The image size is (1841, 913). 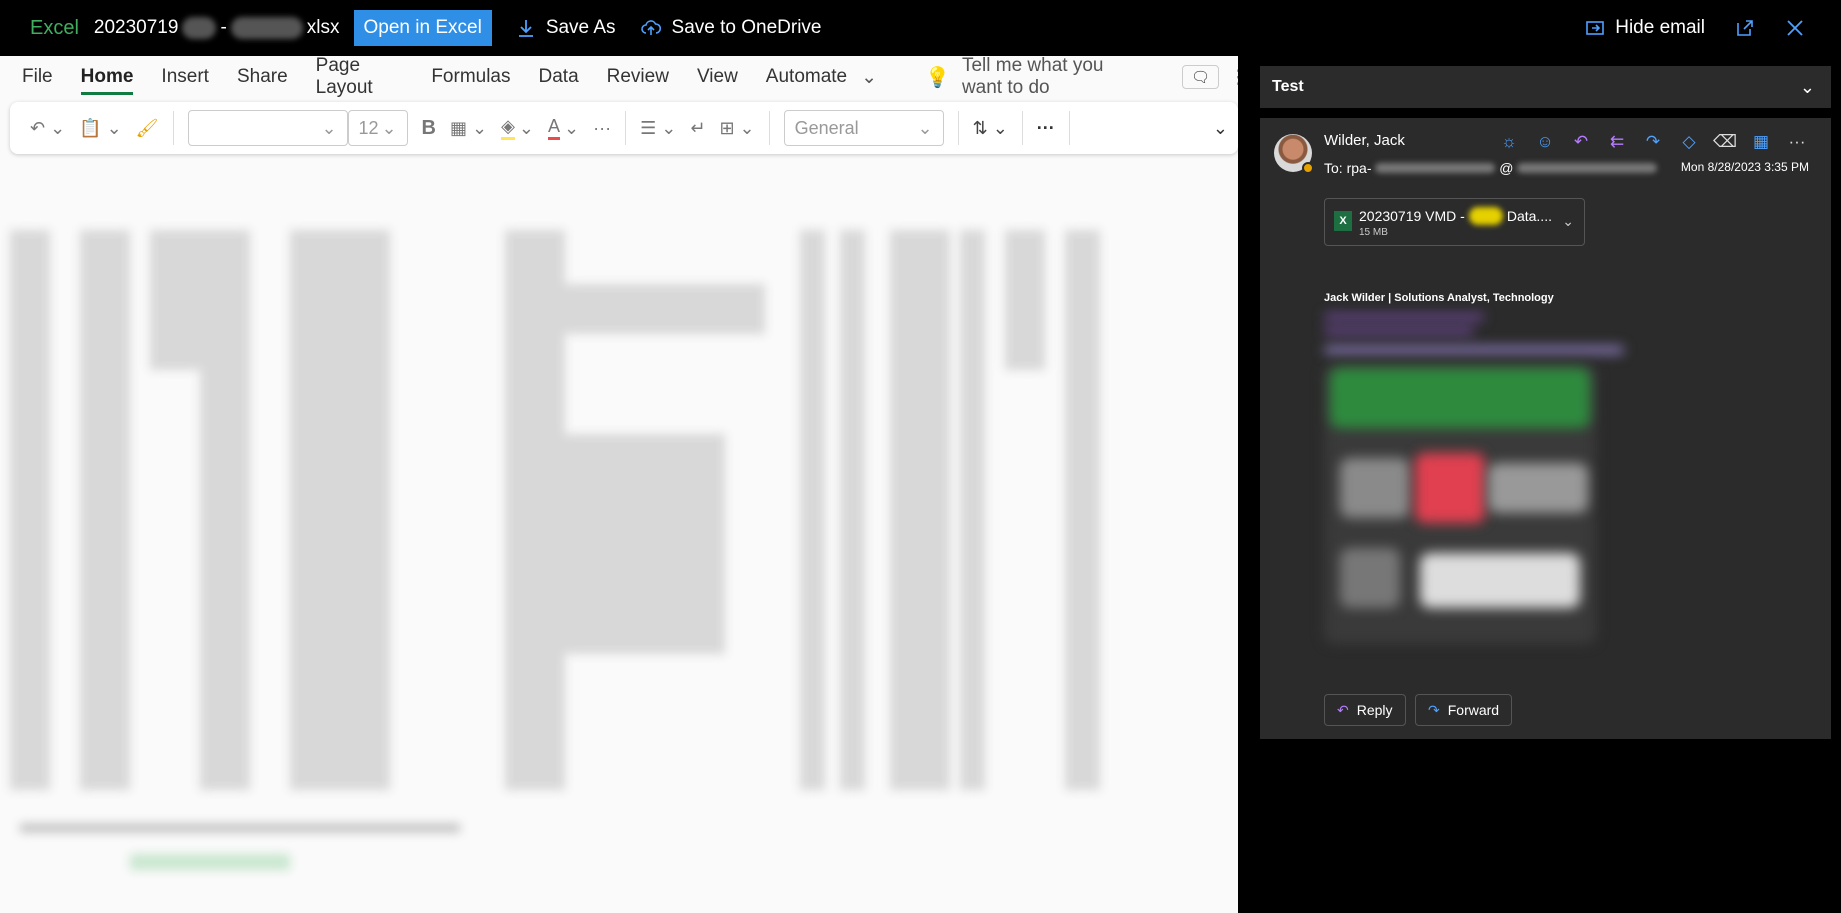 I want to click on file-name-dash: -, so click(x=223, y=27).